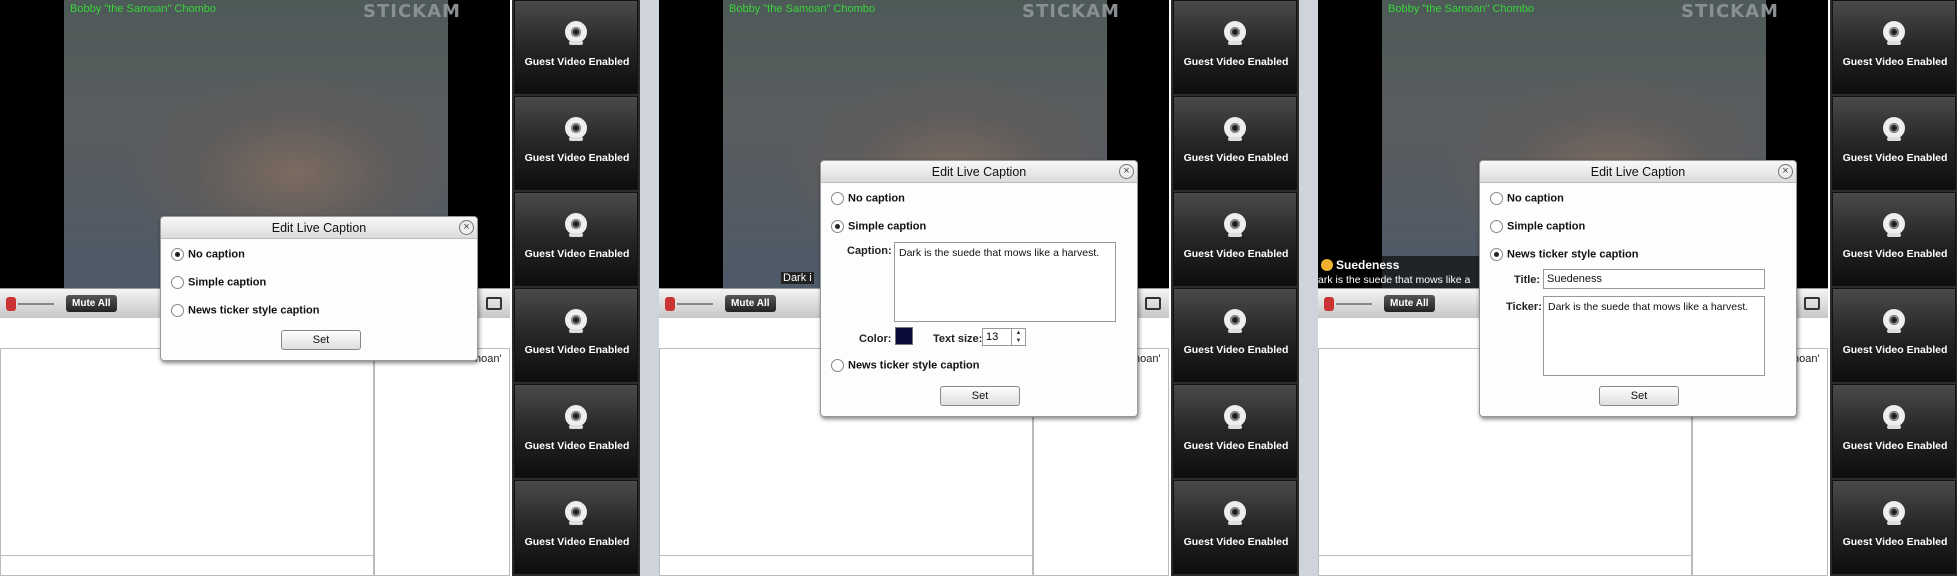 The image size is (1957, 576). Describe the element at coordinates (216, 254) in the screenshot. I see `radio-label: No caption` at that location.